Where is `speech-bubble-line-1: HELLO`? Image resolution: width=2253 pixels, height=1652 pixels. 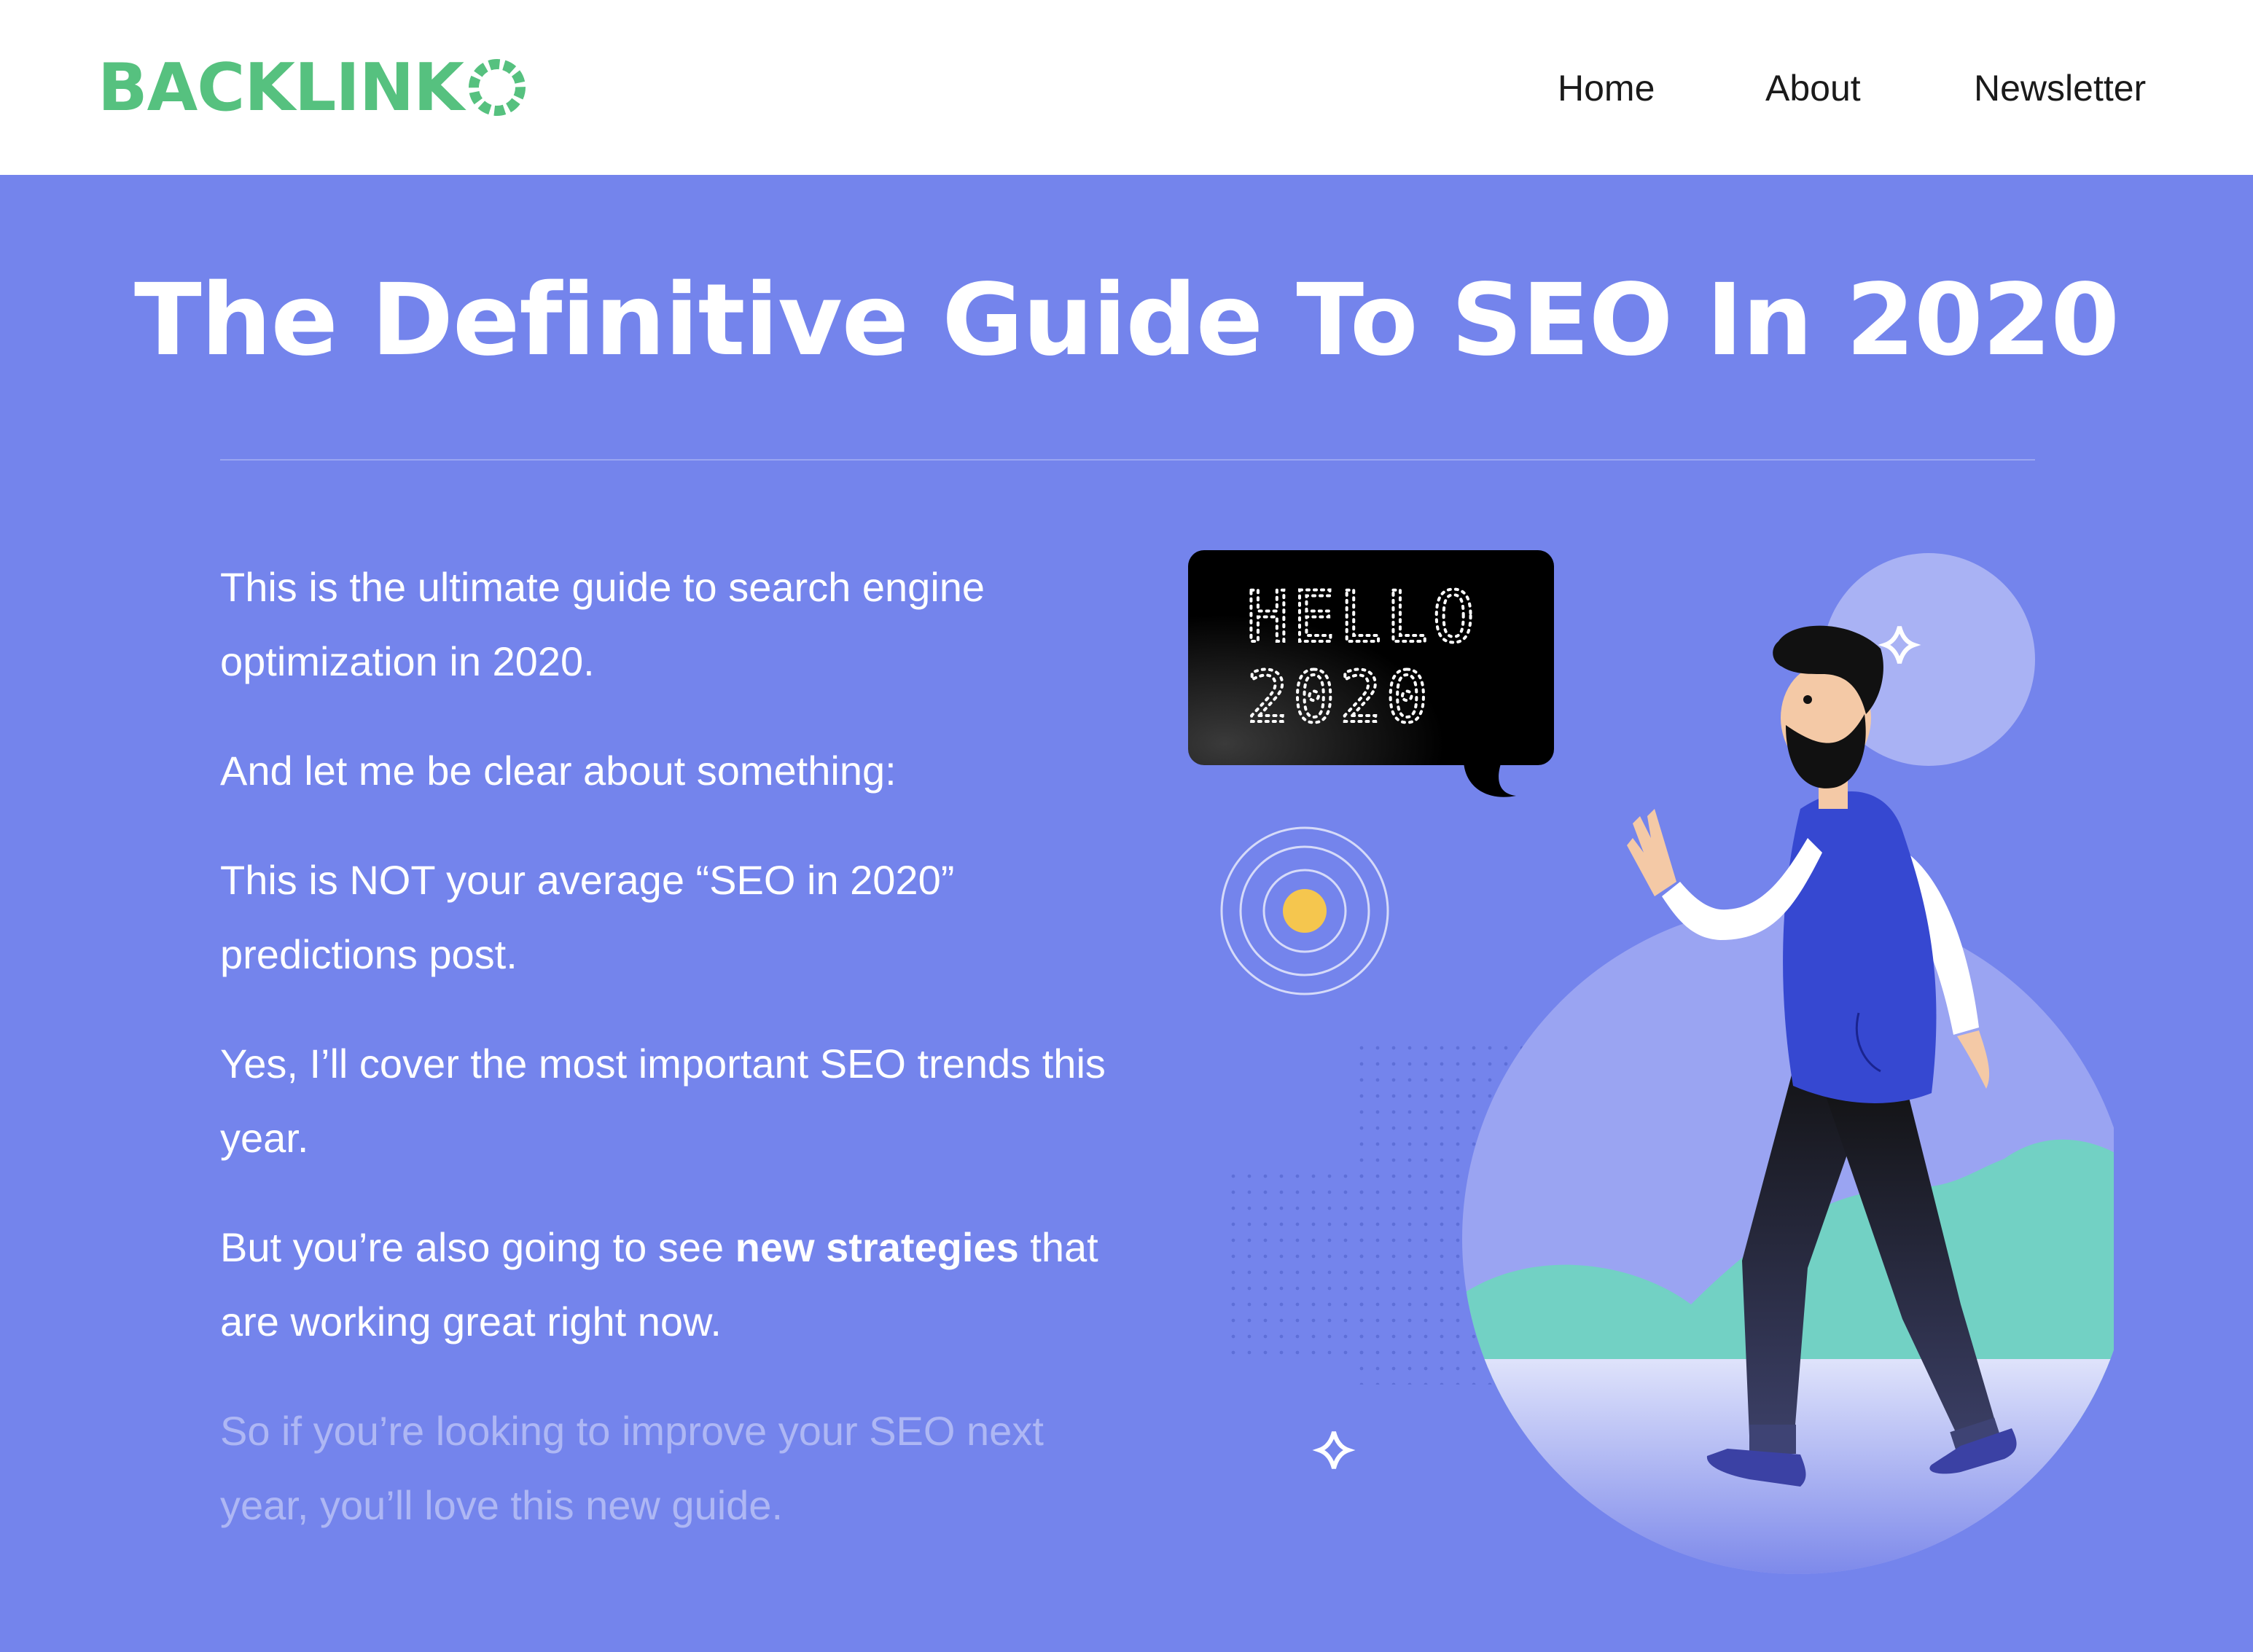
speech-bubble-line-1: HELLO is located at coordinates (1362, 617).